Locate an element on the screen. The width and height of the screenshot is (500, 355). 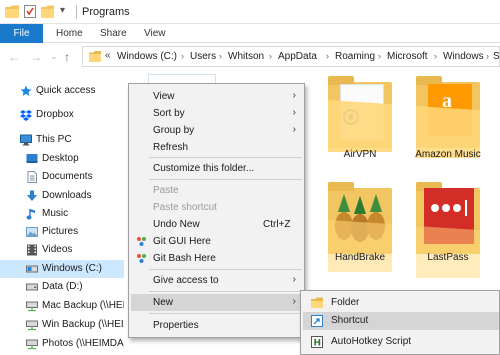
star-icon is located at coordinates (26, 90).